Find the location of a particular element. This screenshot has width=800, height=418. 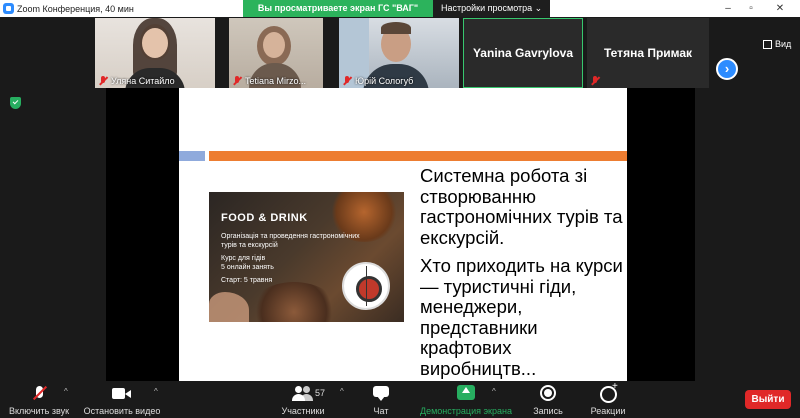

unmute-button: Включить звук is located at coordinates (39, 400).